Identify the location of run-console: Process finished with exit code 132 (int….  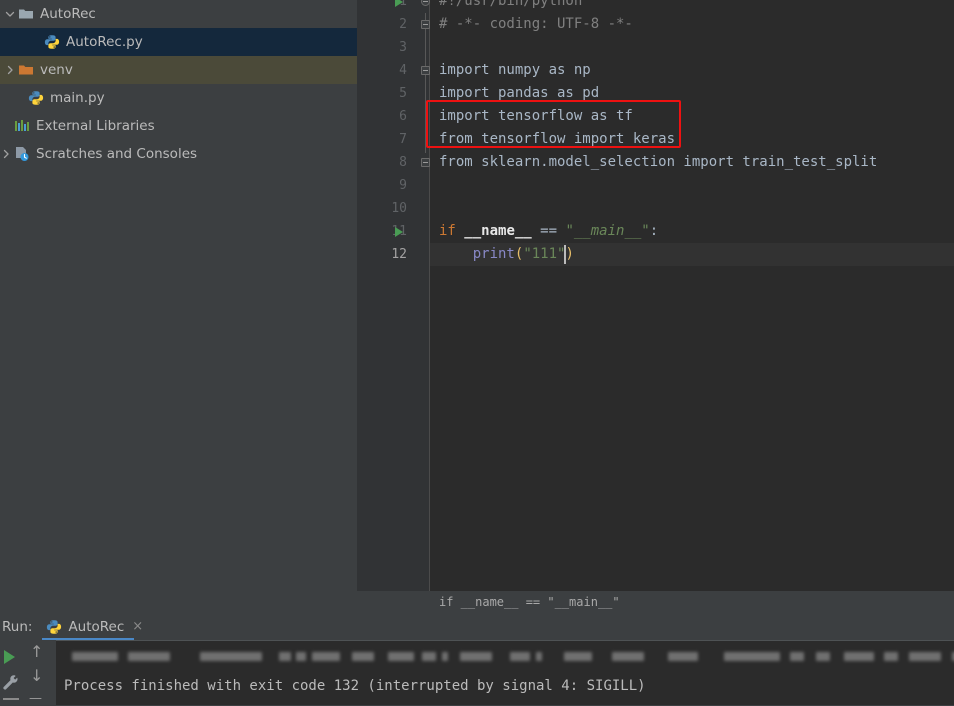
(505, 672).